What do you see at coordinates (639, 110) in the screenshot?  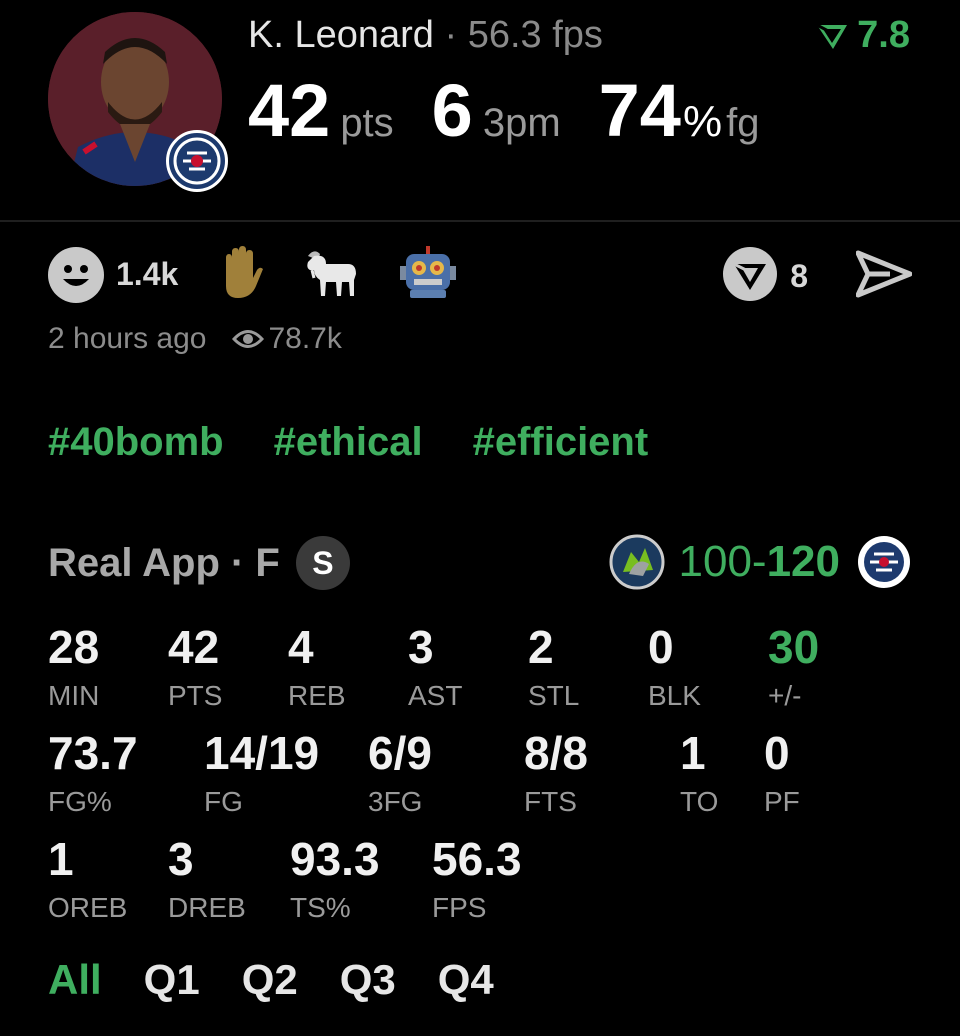 I see `headline-fg-value: 74` at bounding box center [639, 110].